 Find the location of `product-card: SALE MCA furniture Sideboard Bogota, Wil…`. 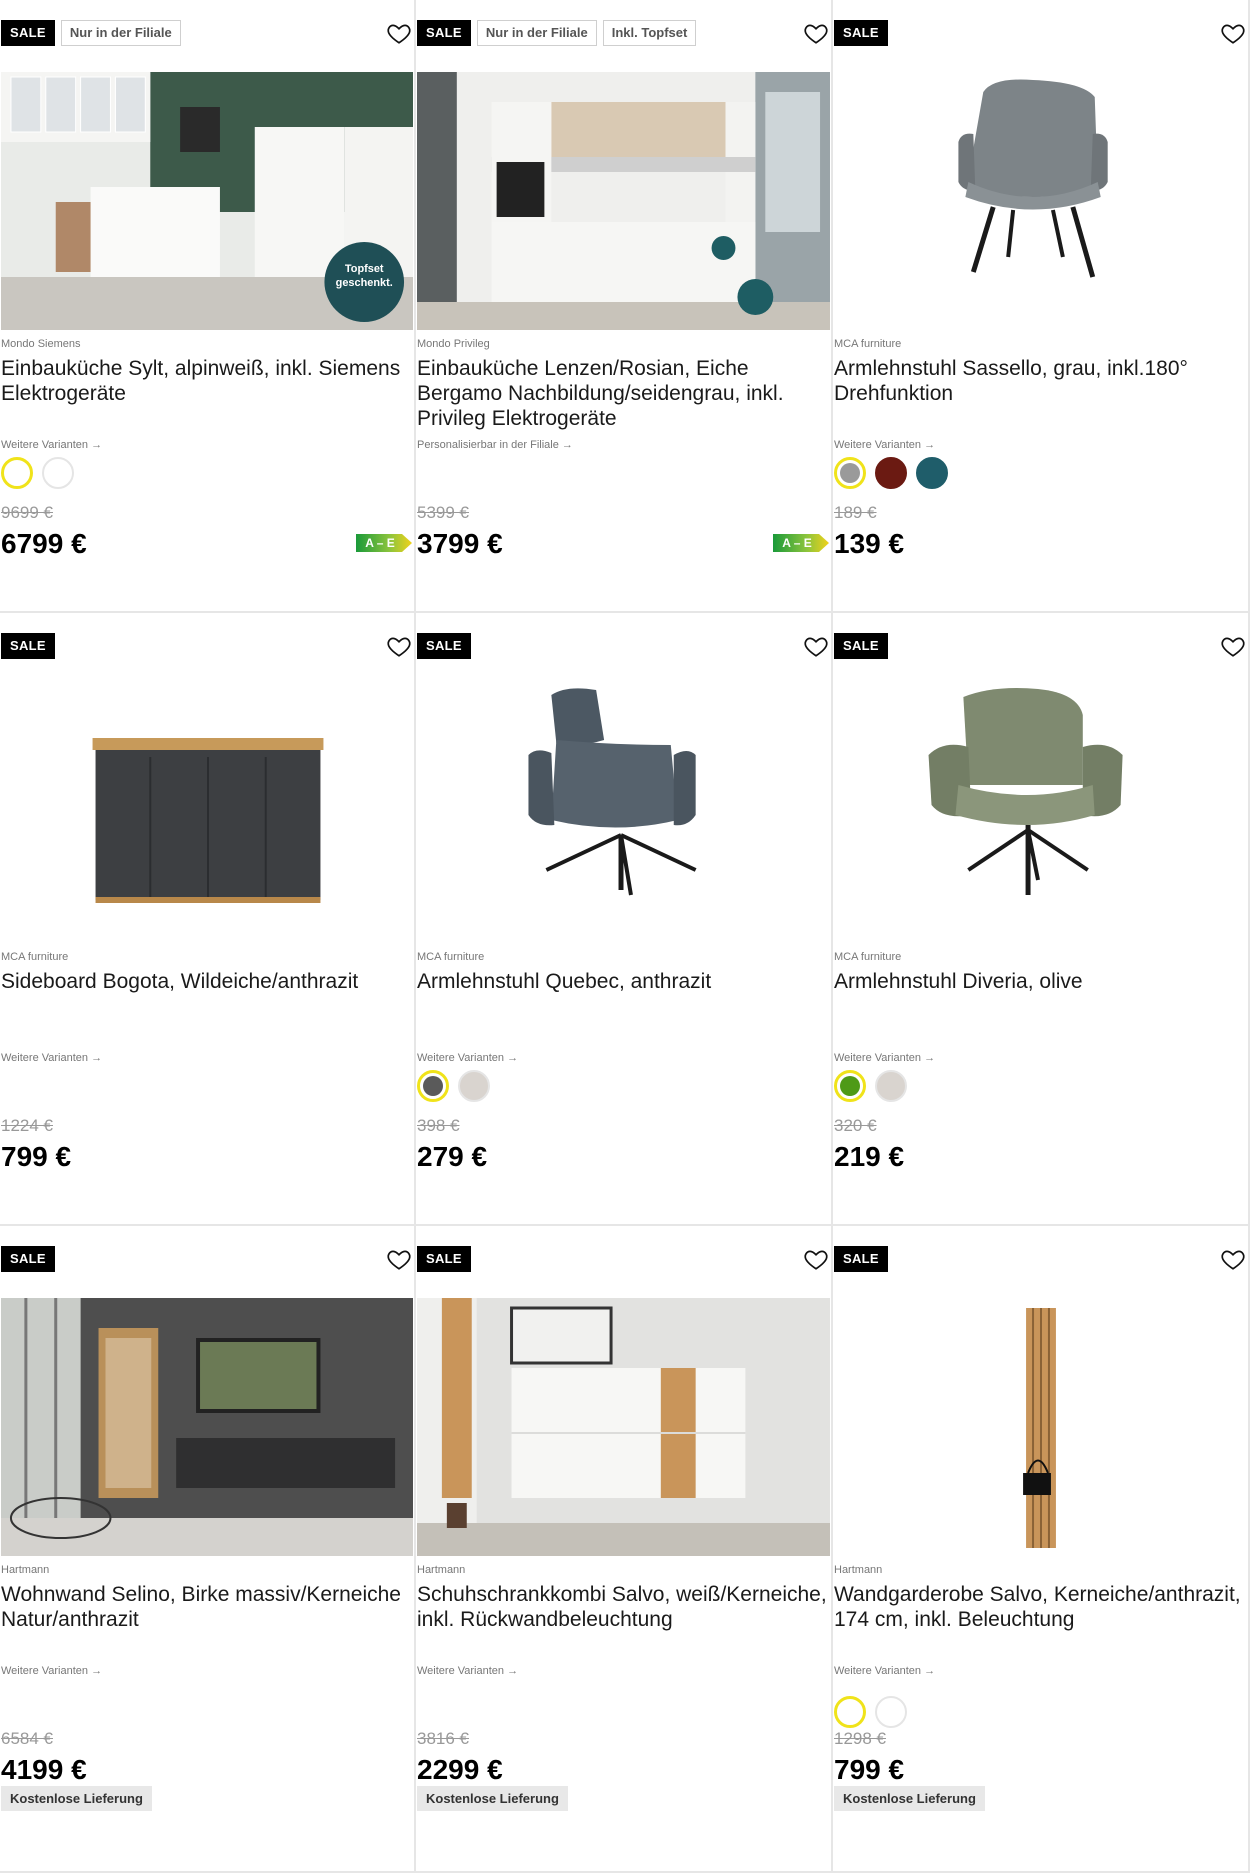

product-card: SALE MCA furniture Sideboard Bogota, Wil… is located at coordinates (208, 919).